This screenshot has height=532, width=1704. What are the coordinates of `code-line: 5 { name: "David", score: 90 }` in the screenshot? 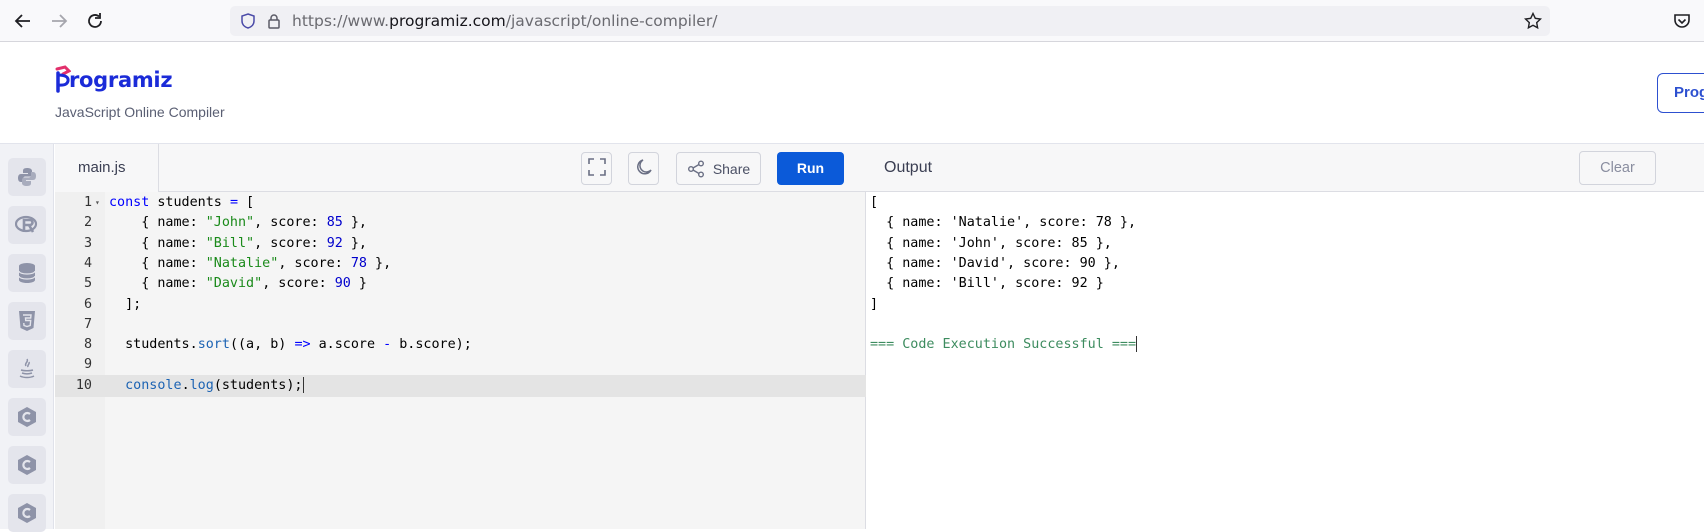 It's located at (460, 284).